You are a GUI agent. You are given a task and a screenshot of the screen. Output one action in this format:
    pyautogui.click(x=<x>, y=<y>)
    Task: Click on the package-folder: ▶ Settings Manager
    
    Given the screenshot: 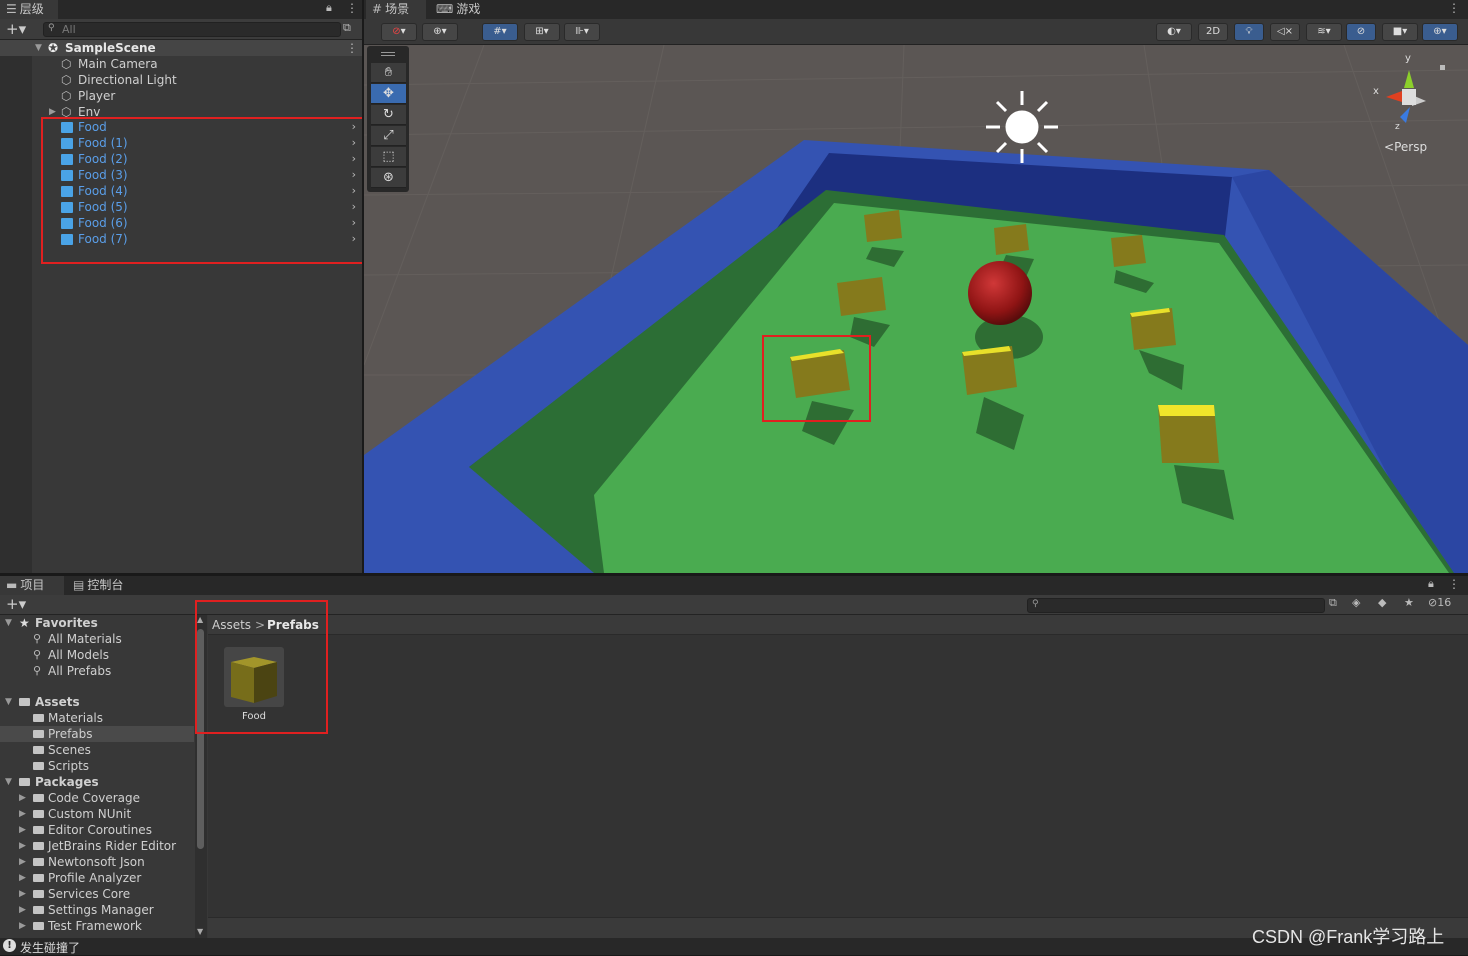 What is the action you would take?
    pyautogui.click(x=97, y=910)
    